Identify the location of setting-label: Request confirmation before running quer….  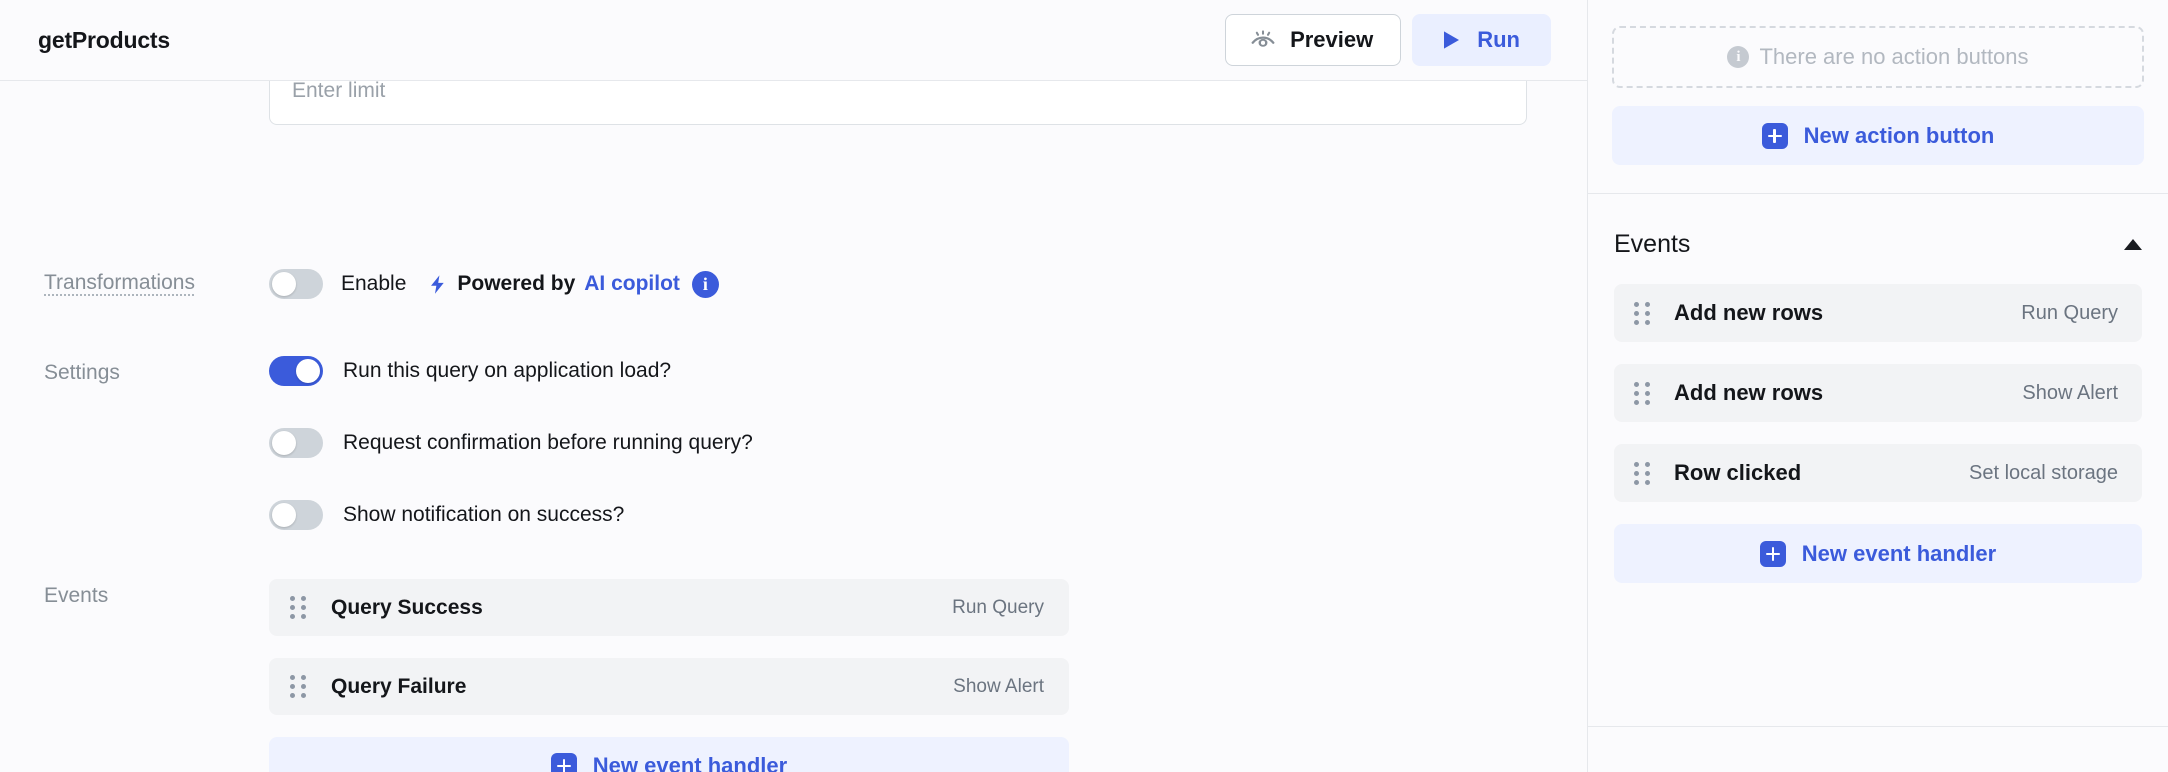
(548, 442).